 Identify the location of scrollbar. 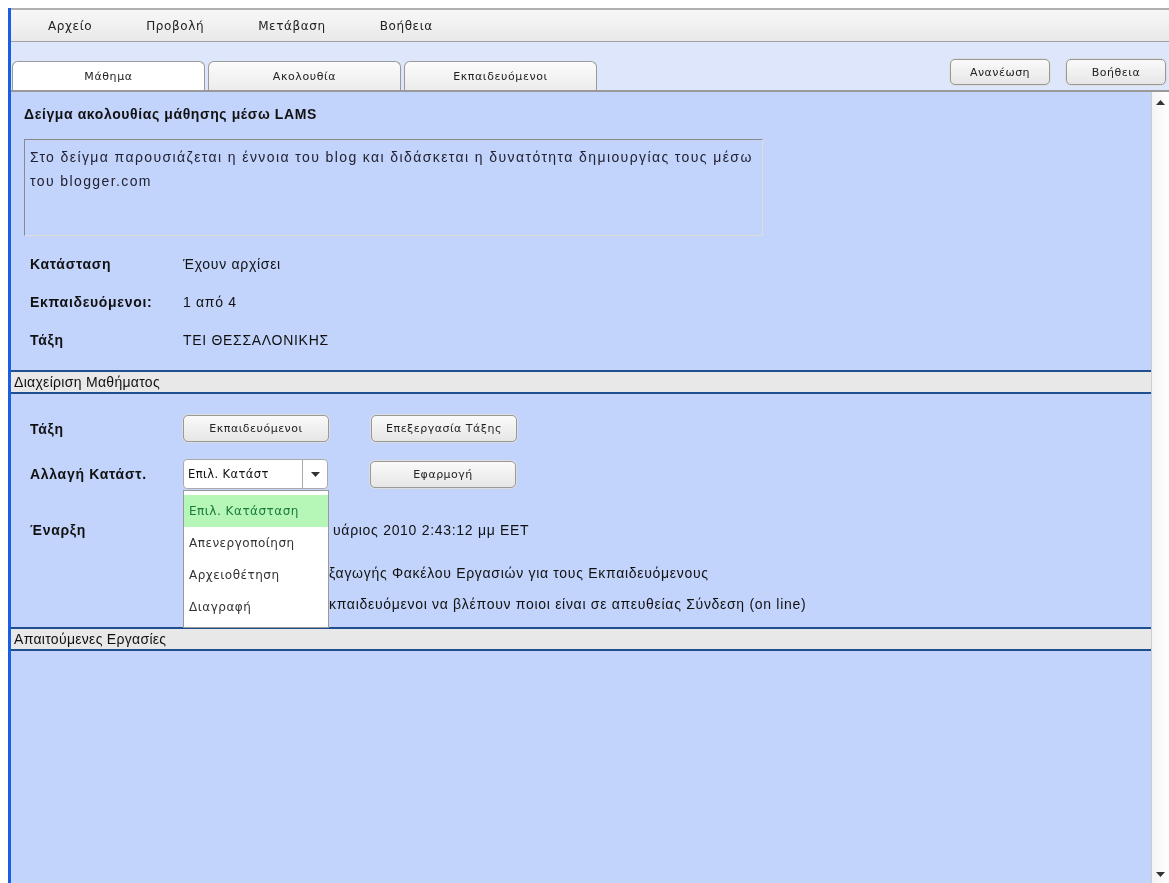
(1160, 487).